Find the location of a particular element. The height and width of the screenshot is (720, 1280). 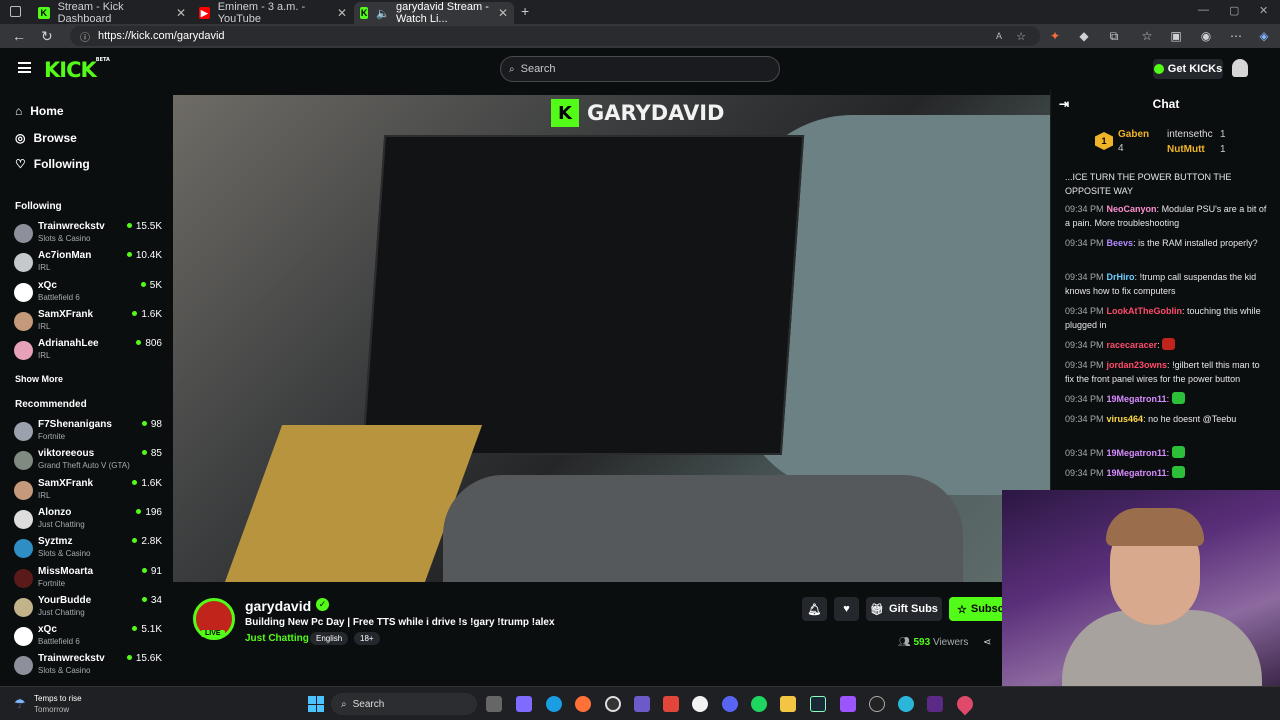

speaker-icon: 🔈 is located at coordinates (383, 13).